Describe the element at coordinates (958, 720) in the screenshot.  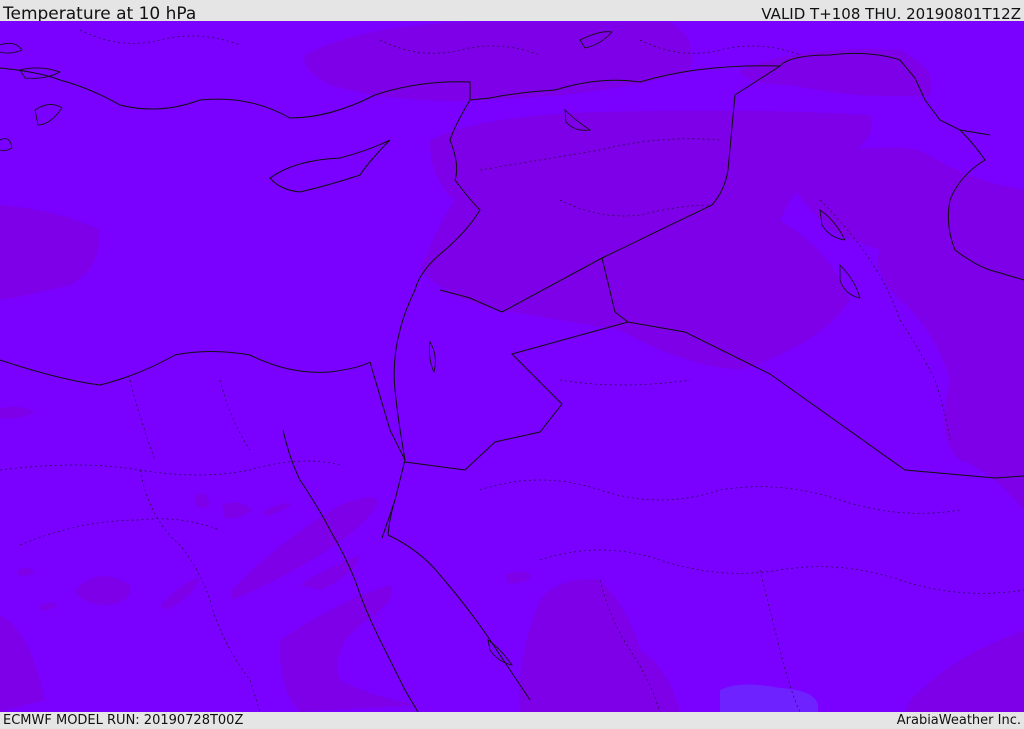
I see `credit-label: ArabiaWeather Inc.` at that location.